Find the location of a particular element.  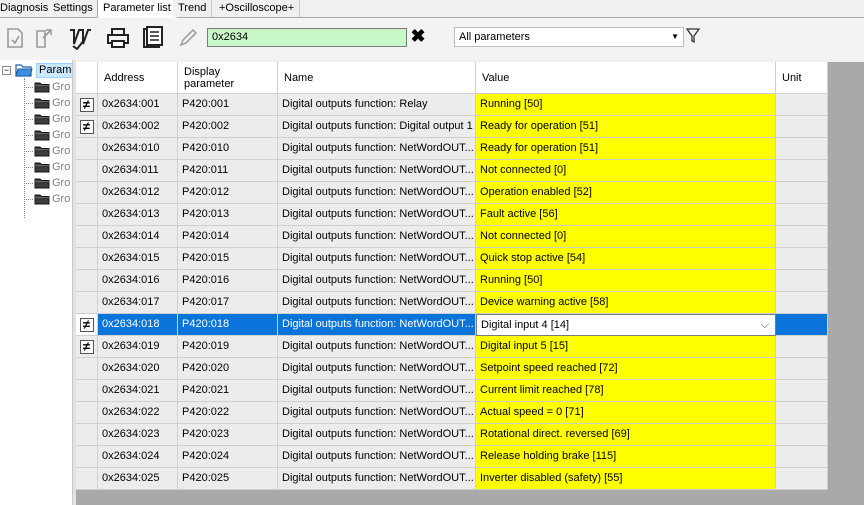

cell-value: Setpoint speed reached [72] is located at coordinates (626, 369).